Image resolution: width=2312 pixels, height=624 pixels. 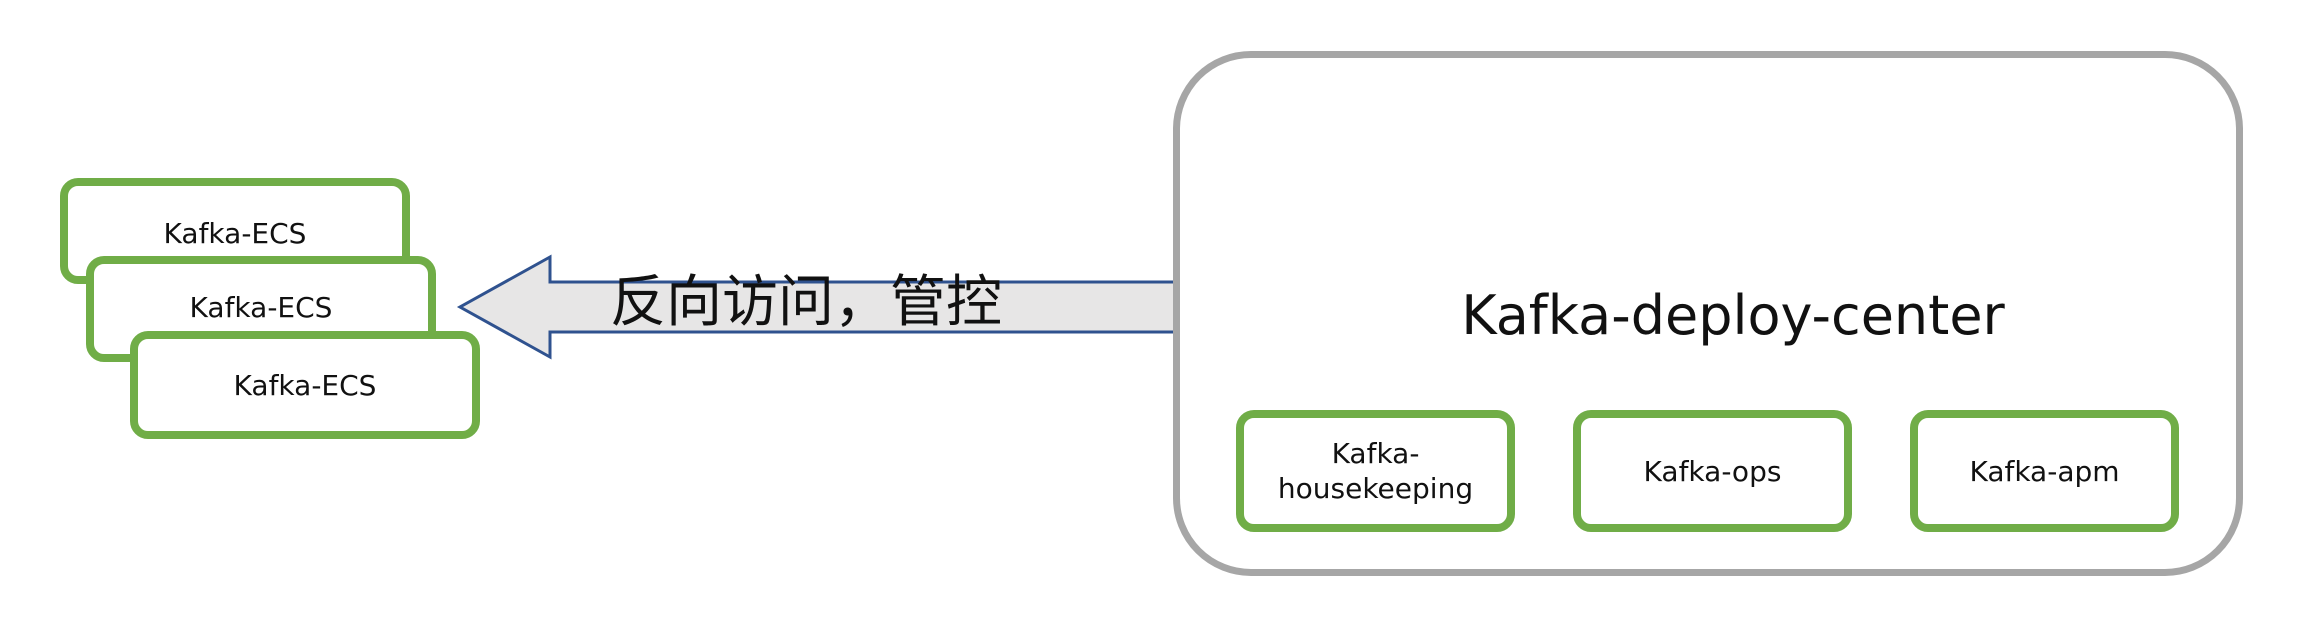 I want to click on module-ops: Kafka-ops, so click(x=1712, y=471).